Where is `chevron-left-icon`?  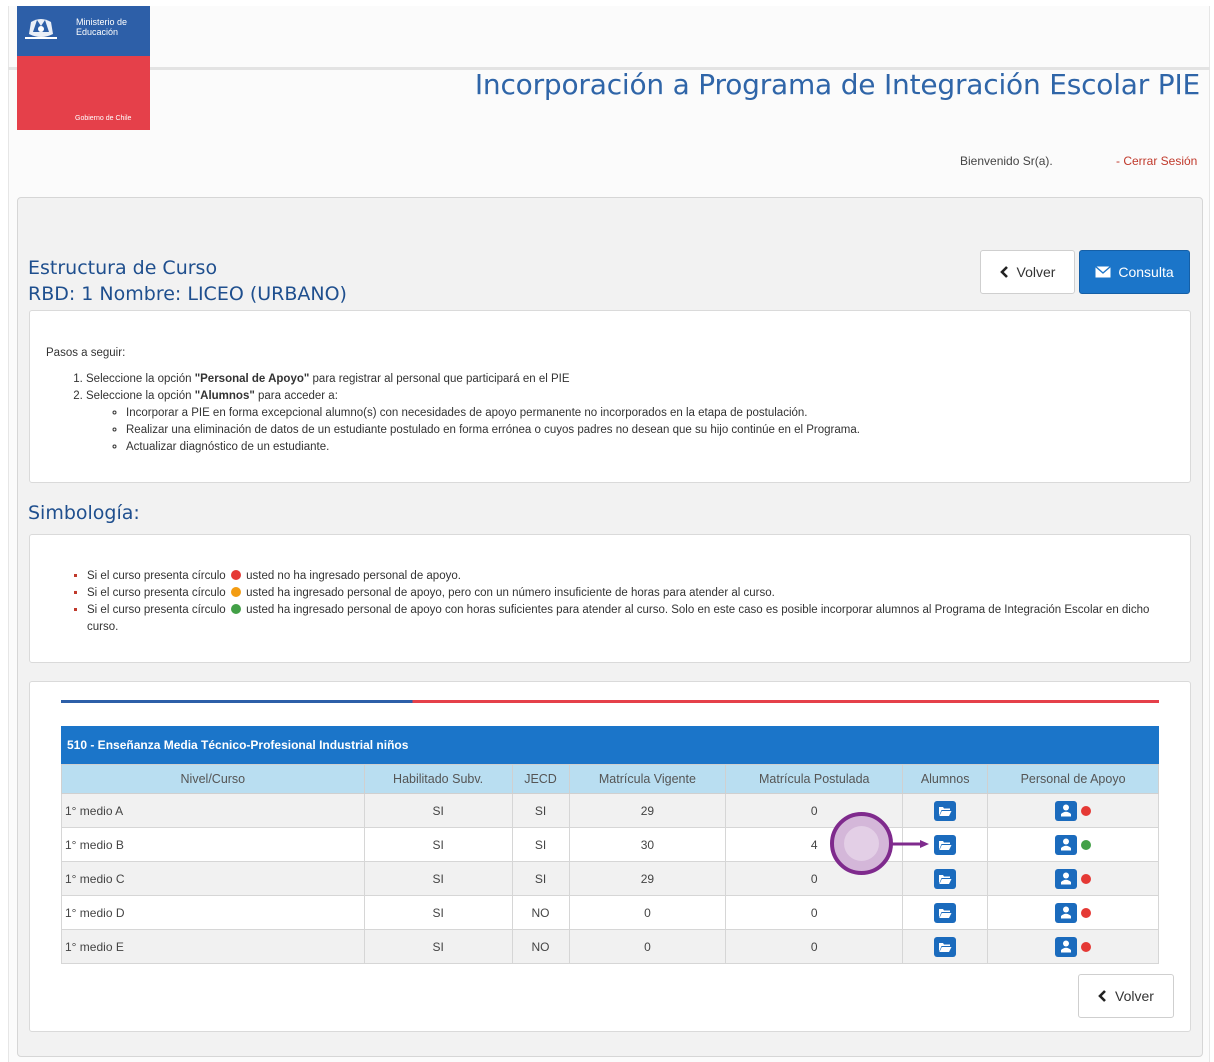 chevron-left-icon is located at coordinates (1102, 996).